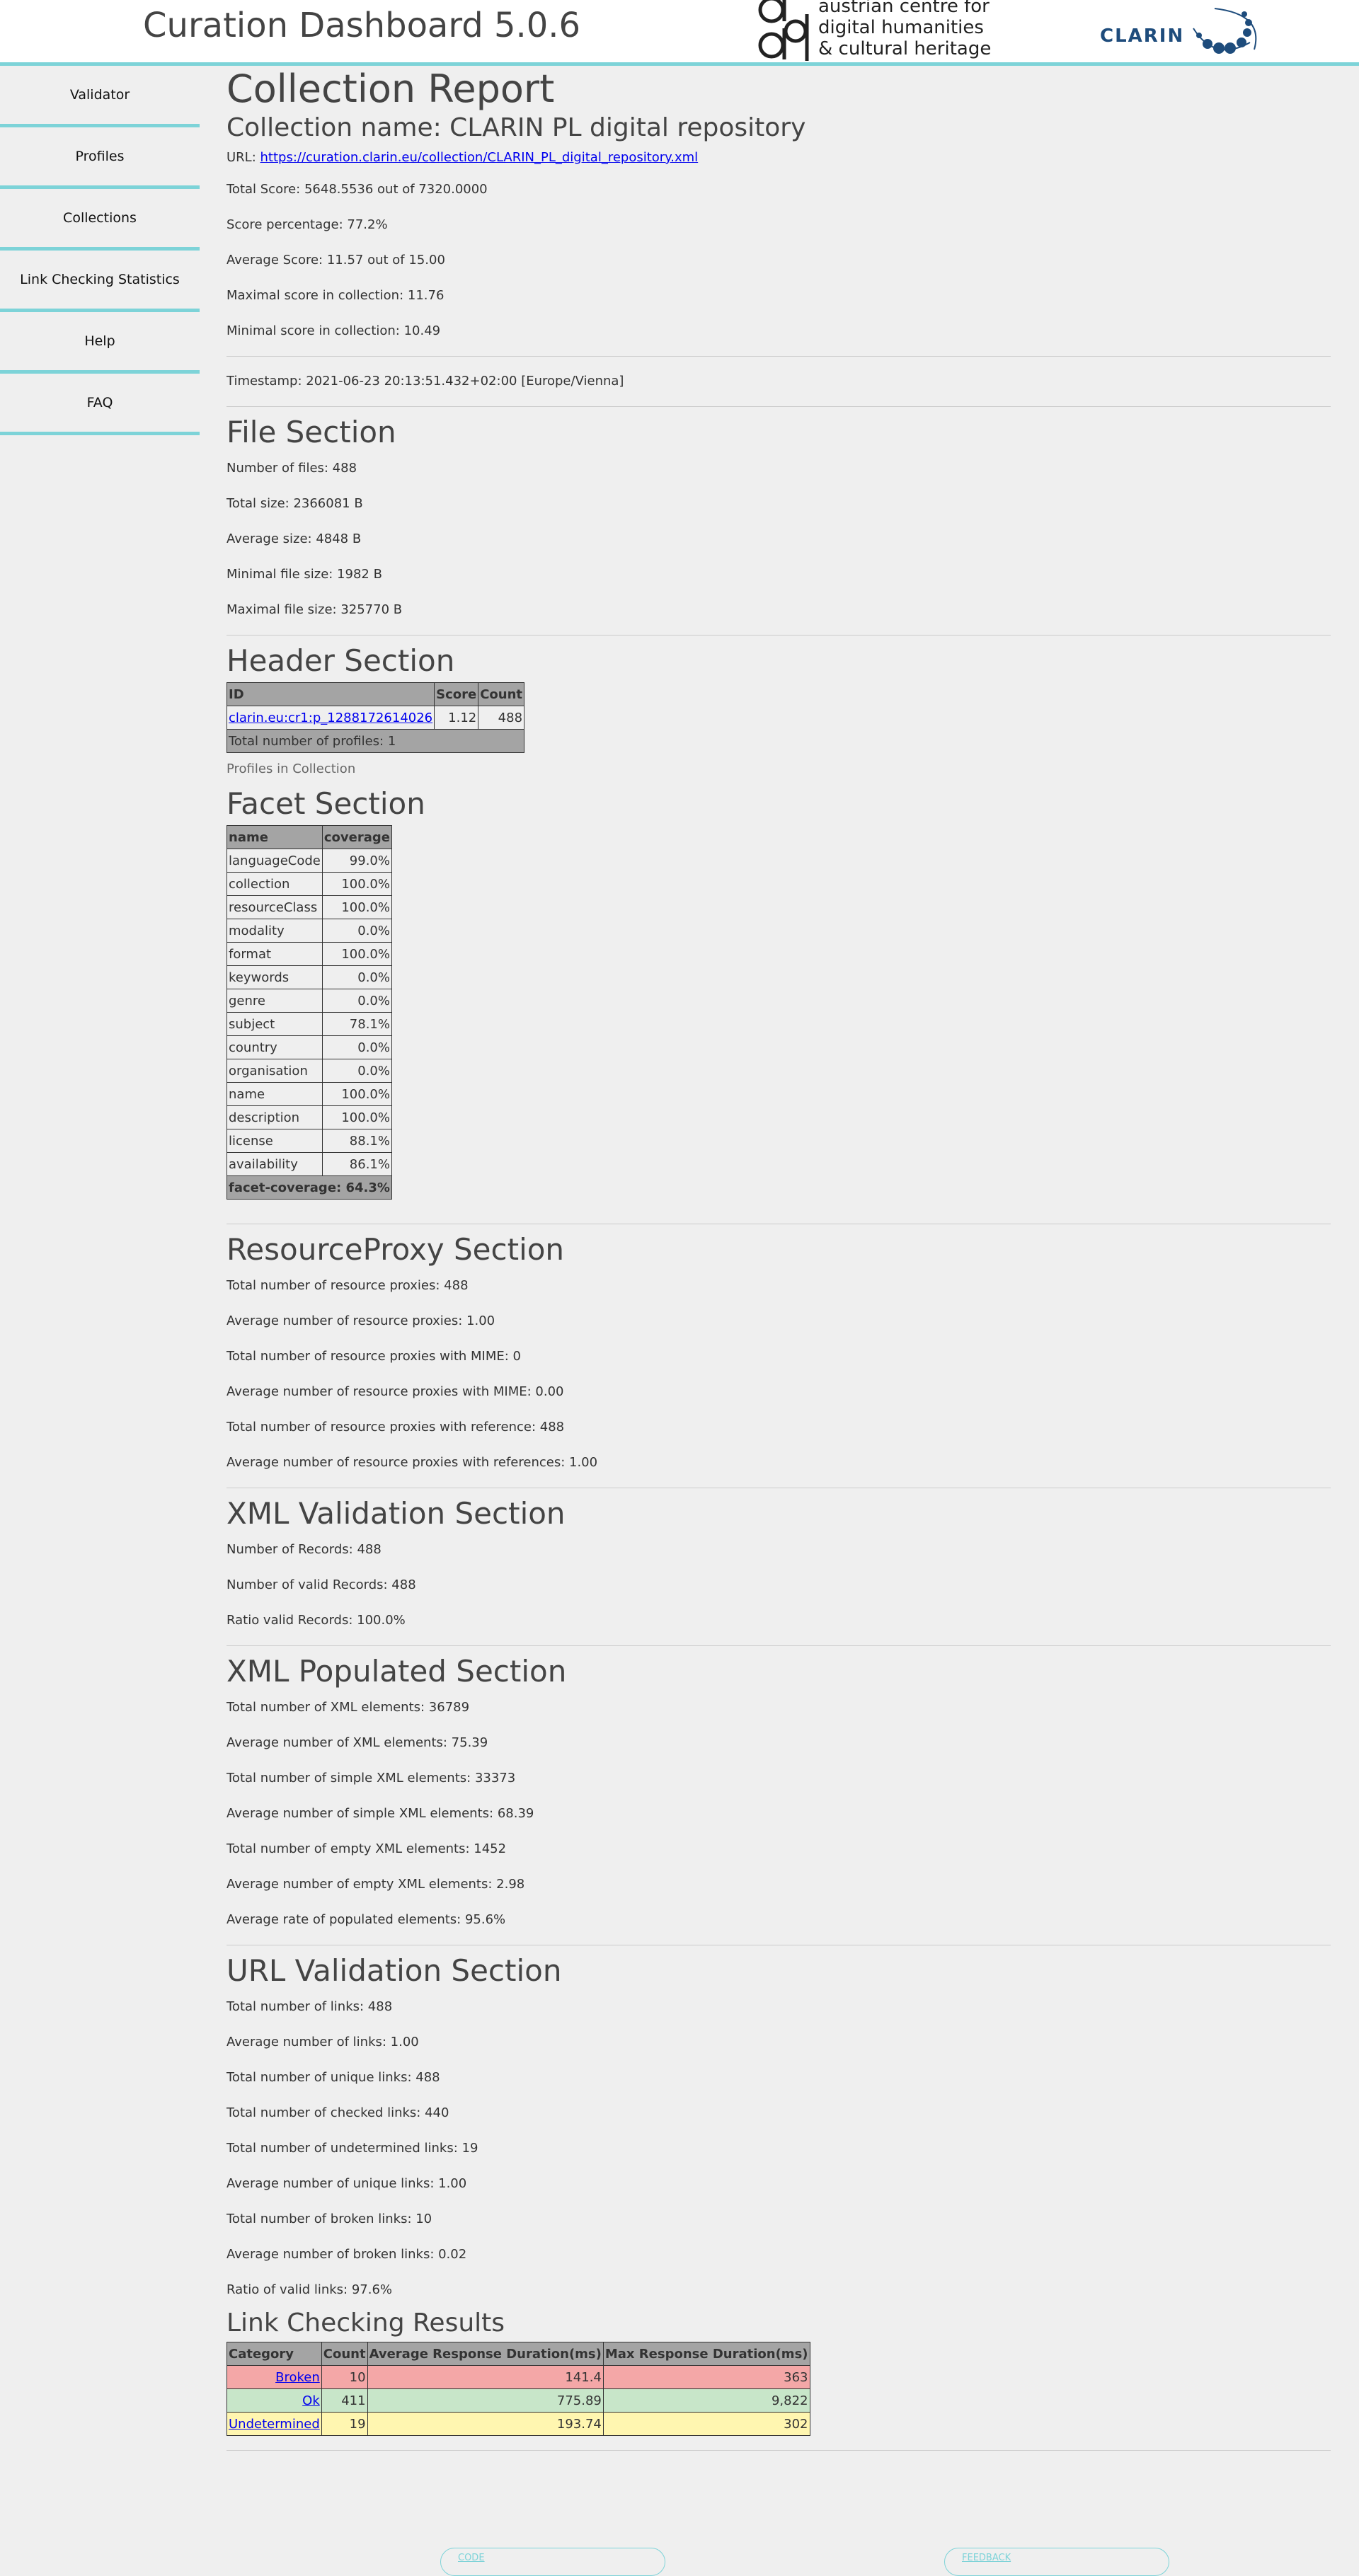 This screenshot has height=2576, width=1359. What do you see at coordinates (783, 31) in the screenshot?
I see `acdh-logo-icon` at bounding box center [783, 31].